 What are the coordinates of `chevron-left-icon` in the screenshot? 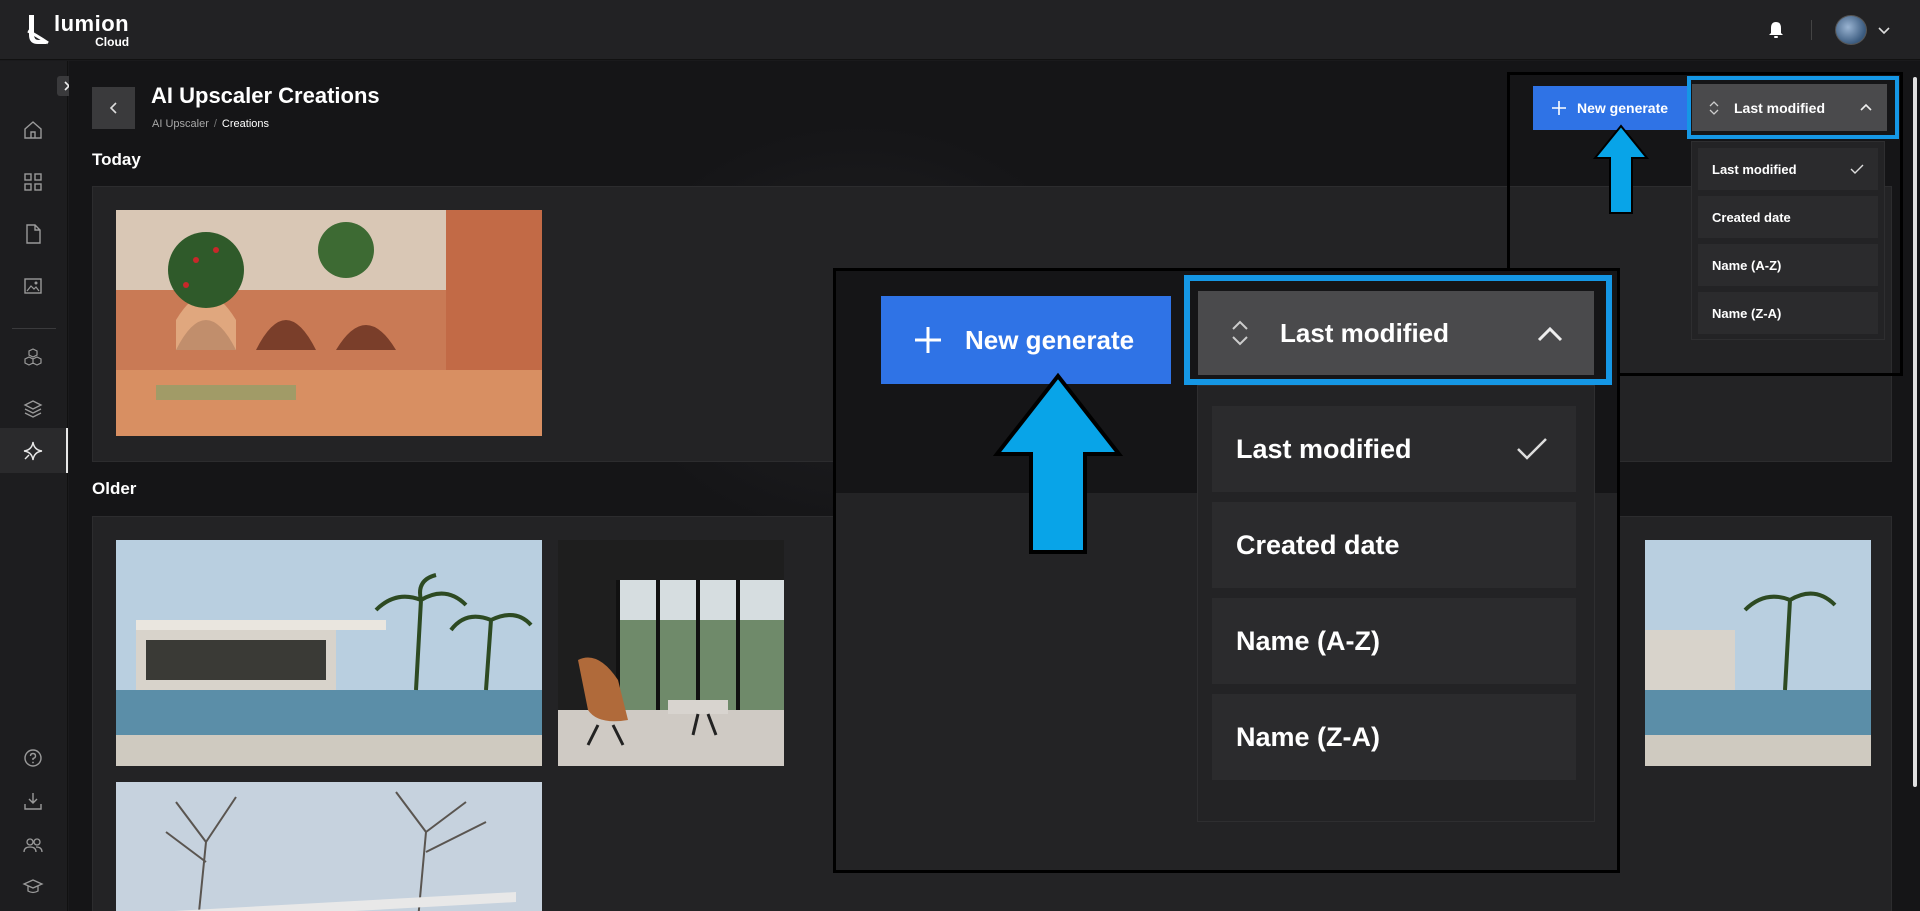 It's located at (113, 108).